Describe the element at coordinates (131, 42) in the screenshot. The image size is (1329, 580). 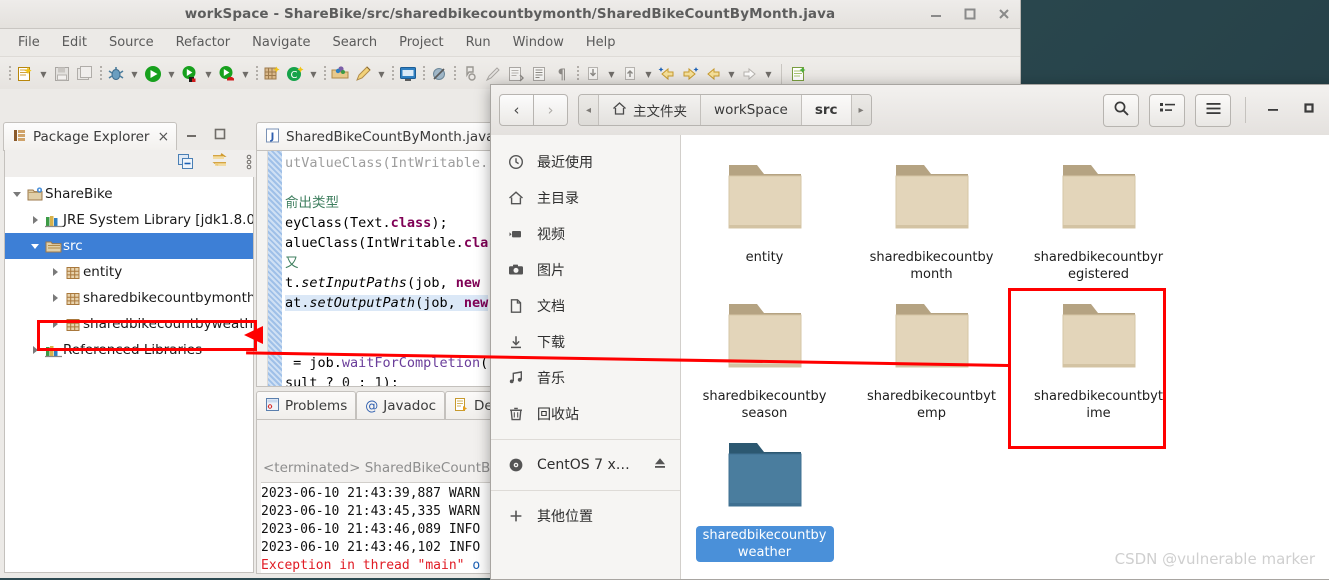
I see `menu-source: Source` at that location.